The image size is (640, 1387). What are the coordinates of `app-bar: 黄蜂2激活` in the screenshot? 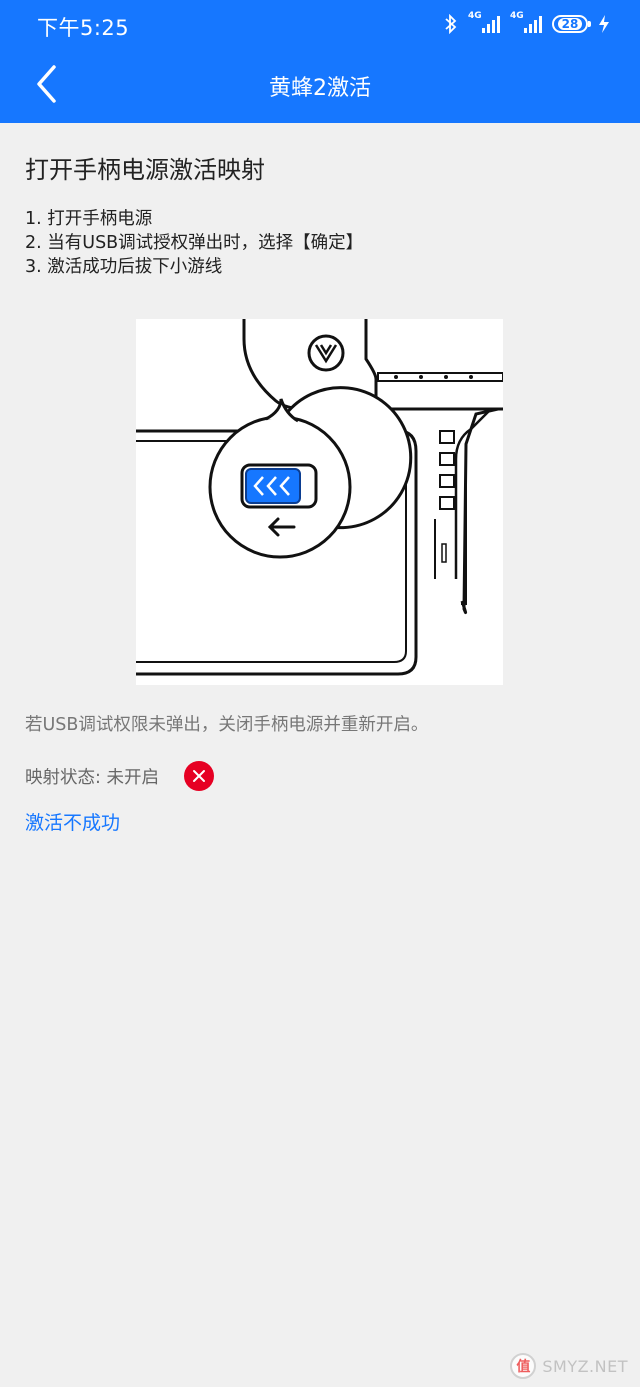 It's located at (320, 84).